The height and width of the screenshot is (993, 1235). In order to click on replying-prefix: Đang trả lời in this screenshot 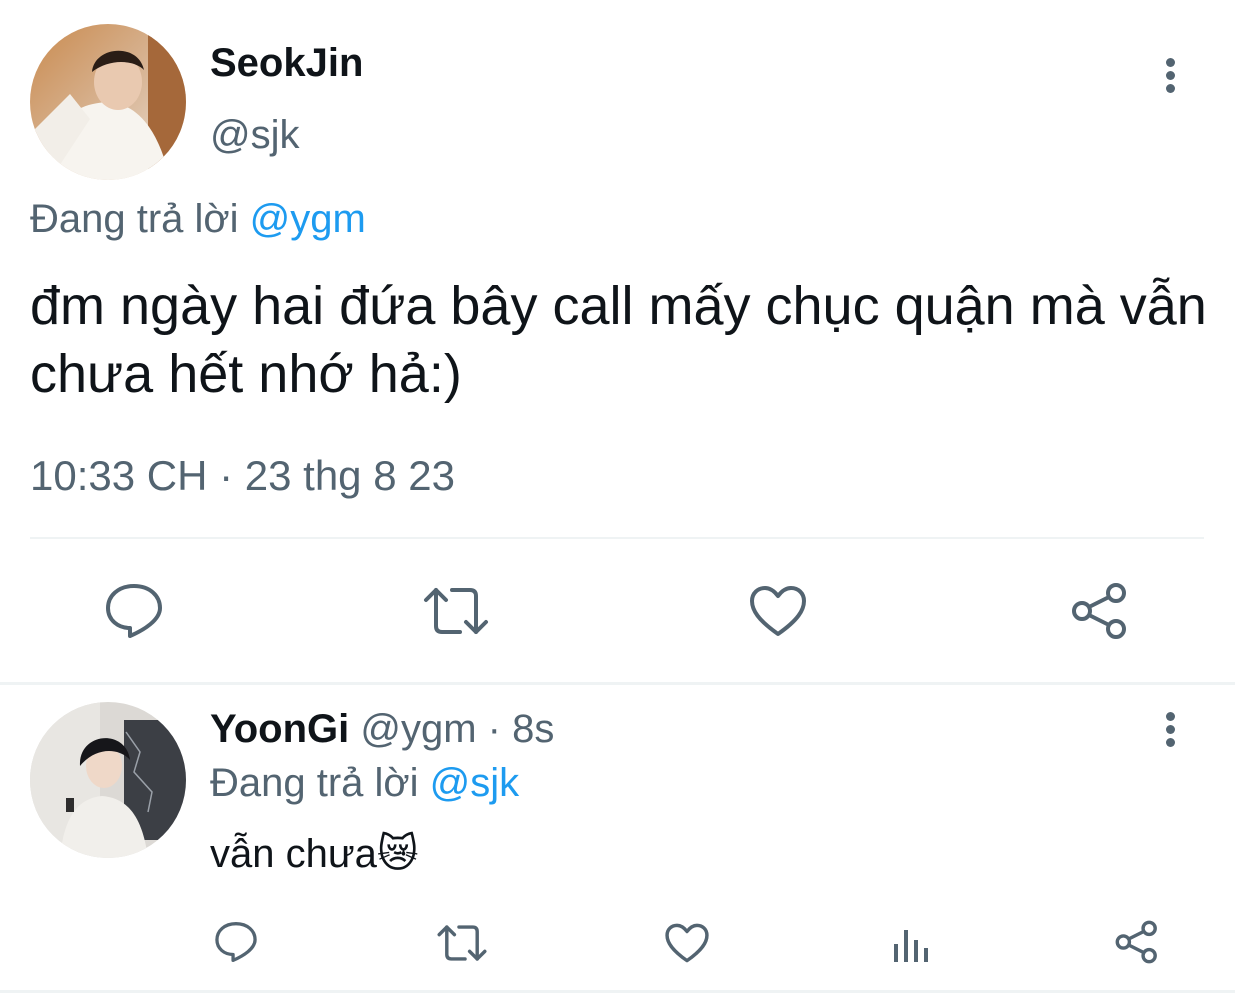, I will do `click(134, 219)`.